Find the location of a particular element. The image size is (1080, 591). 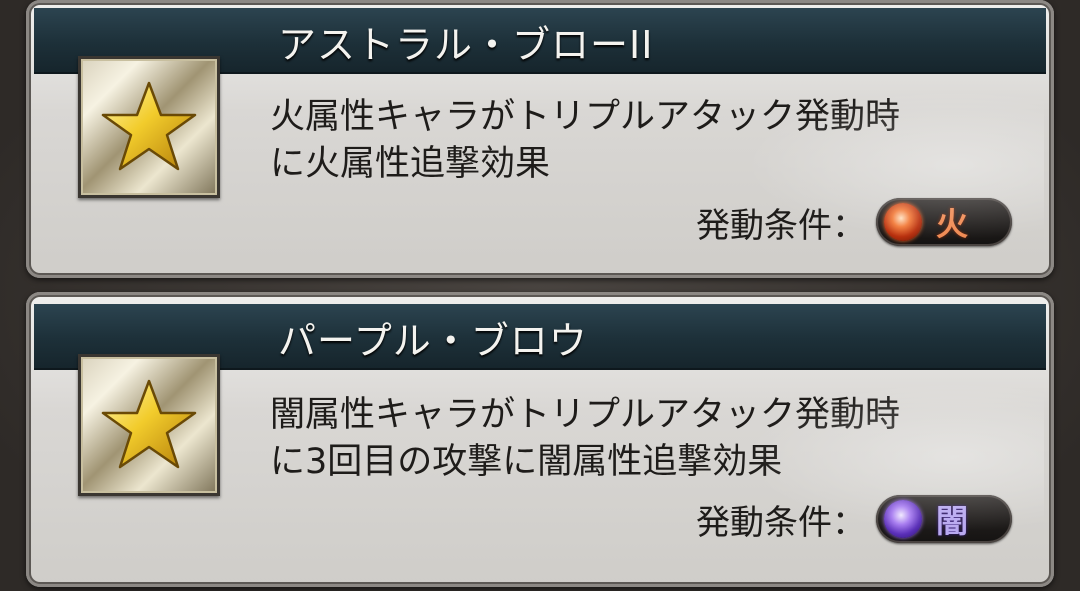

skill-description: 火属性キャラがトリプルアタック発動時 に火属性追撃効果 is located at coordinates (650, 141).